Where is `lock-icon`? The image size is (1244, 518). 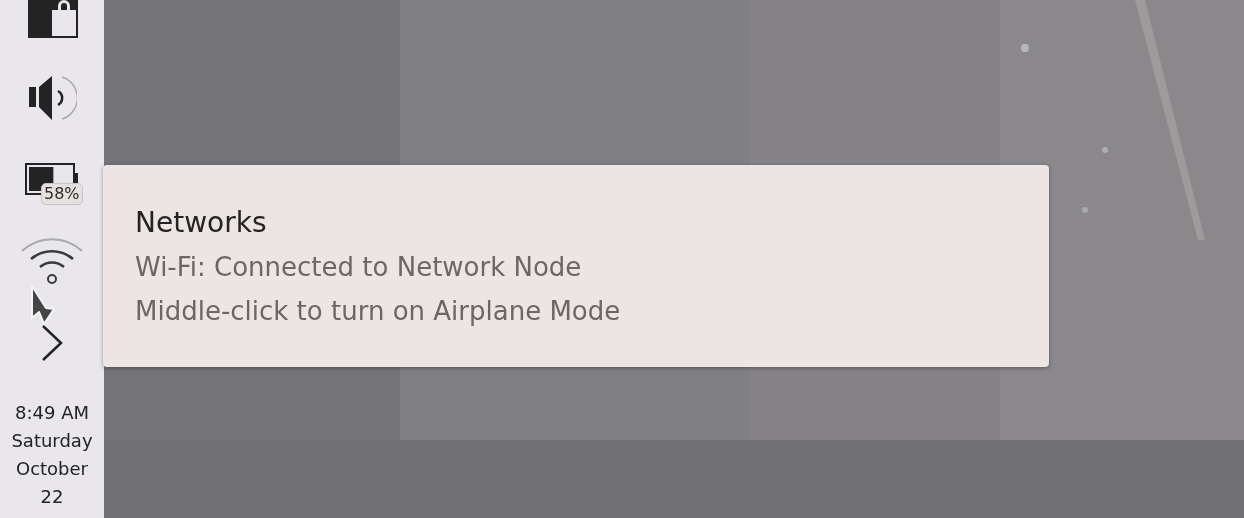
lock-icon is located at coordinates (53, 19).